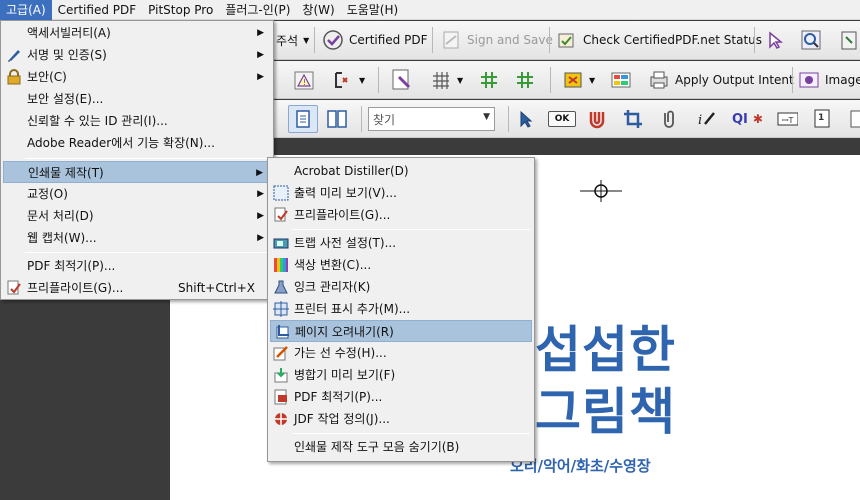  What do you see at coordinates (829, 80) in the screenshot?
I see `image-button: Image` at bounding box center [829, 80].